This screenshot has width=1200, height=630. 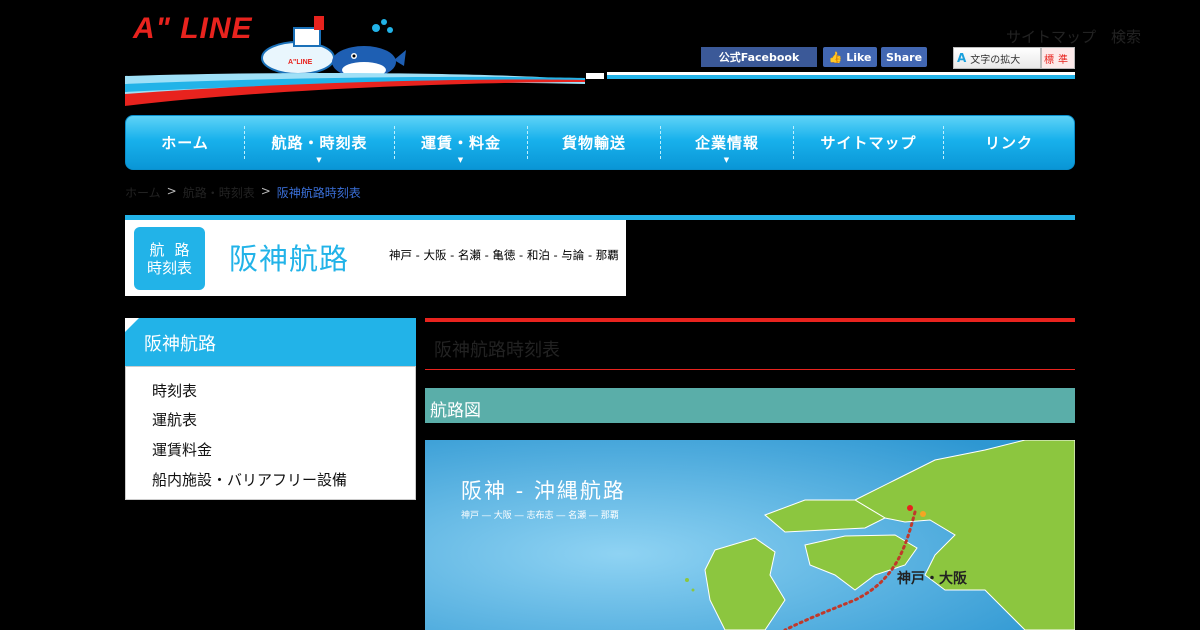 I want to click on sidebar-item-schedule: 運航表, so click(x=174, y=419).